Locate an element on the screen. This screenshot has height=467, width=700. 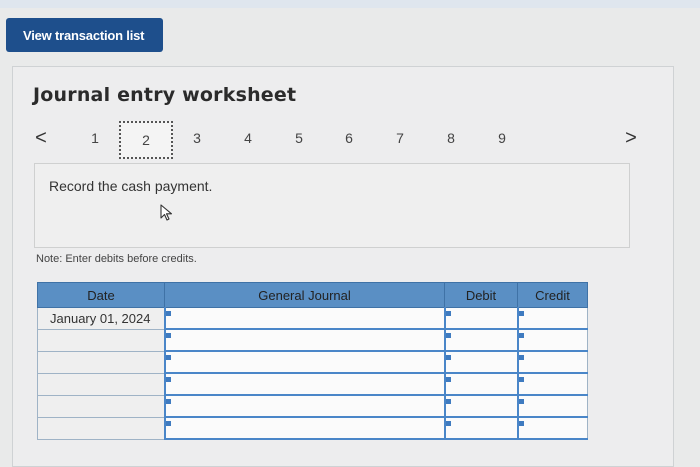
instruction-text: Record the cash payment. is located at coordinates (131, 186).